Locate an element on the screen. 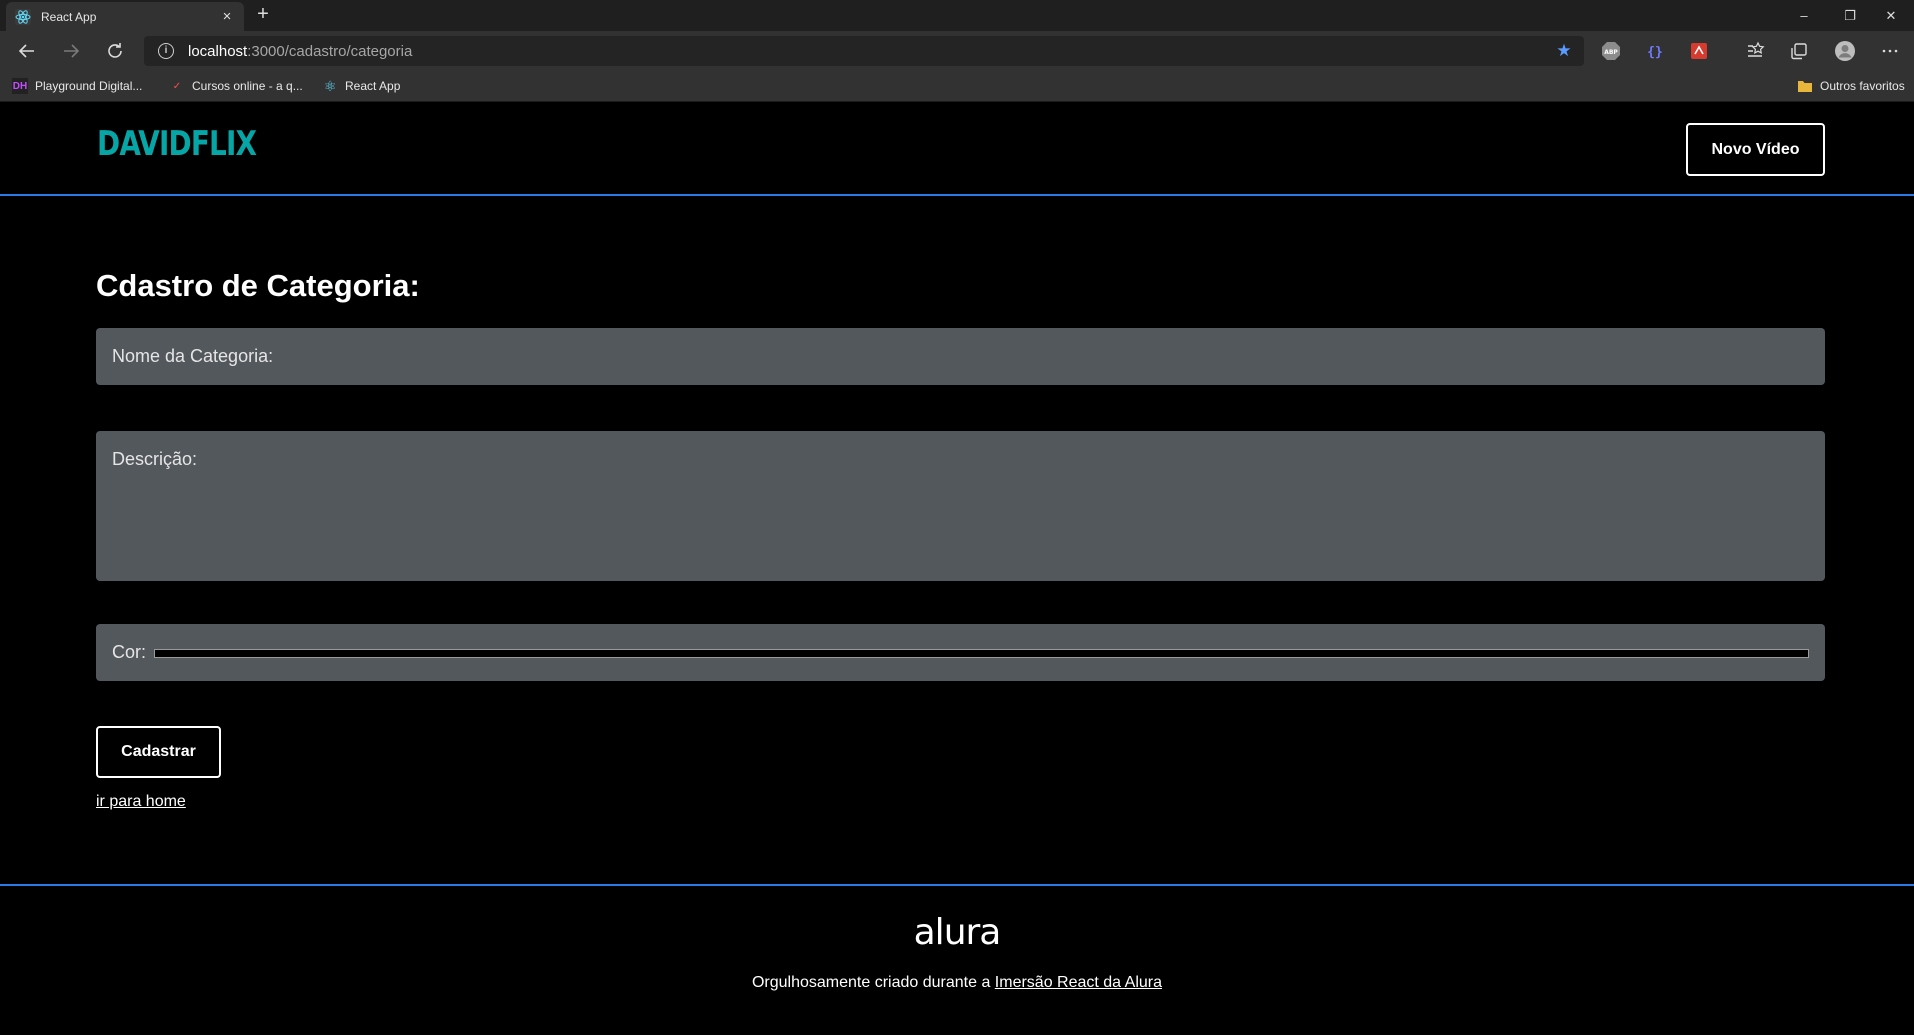 This screenshot has width=1914, height=1035. category-name-field: Nome da Categoria: is located at coordinates (960, 356).